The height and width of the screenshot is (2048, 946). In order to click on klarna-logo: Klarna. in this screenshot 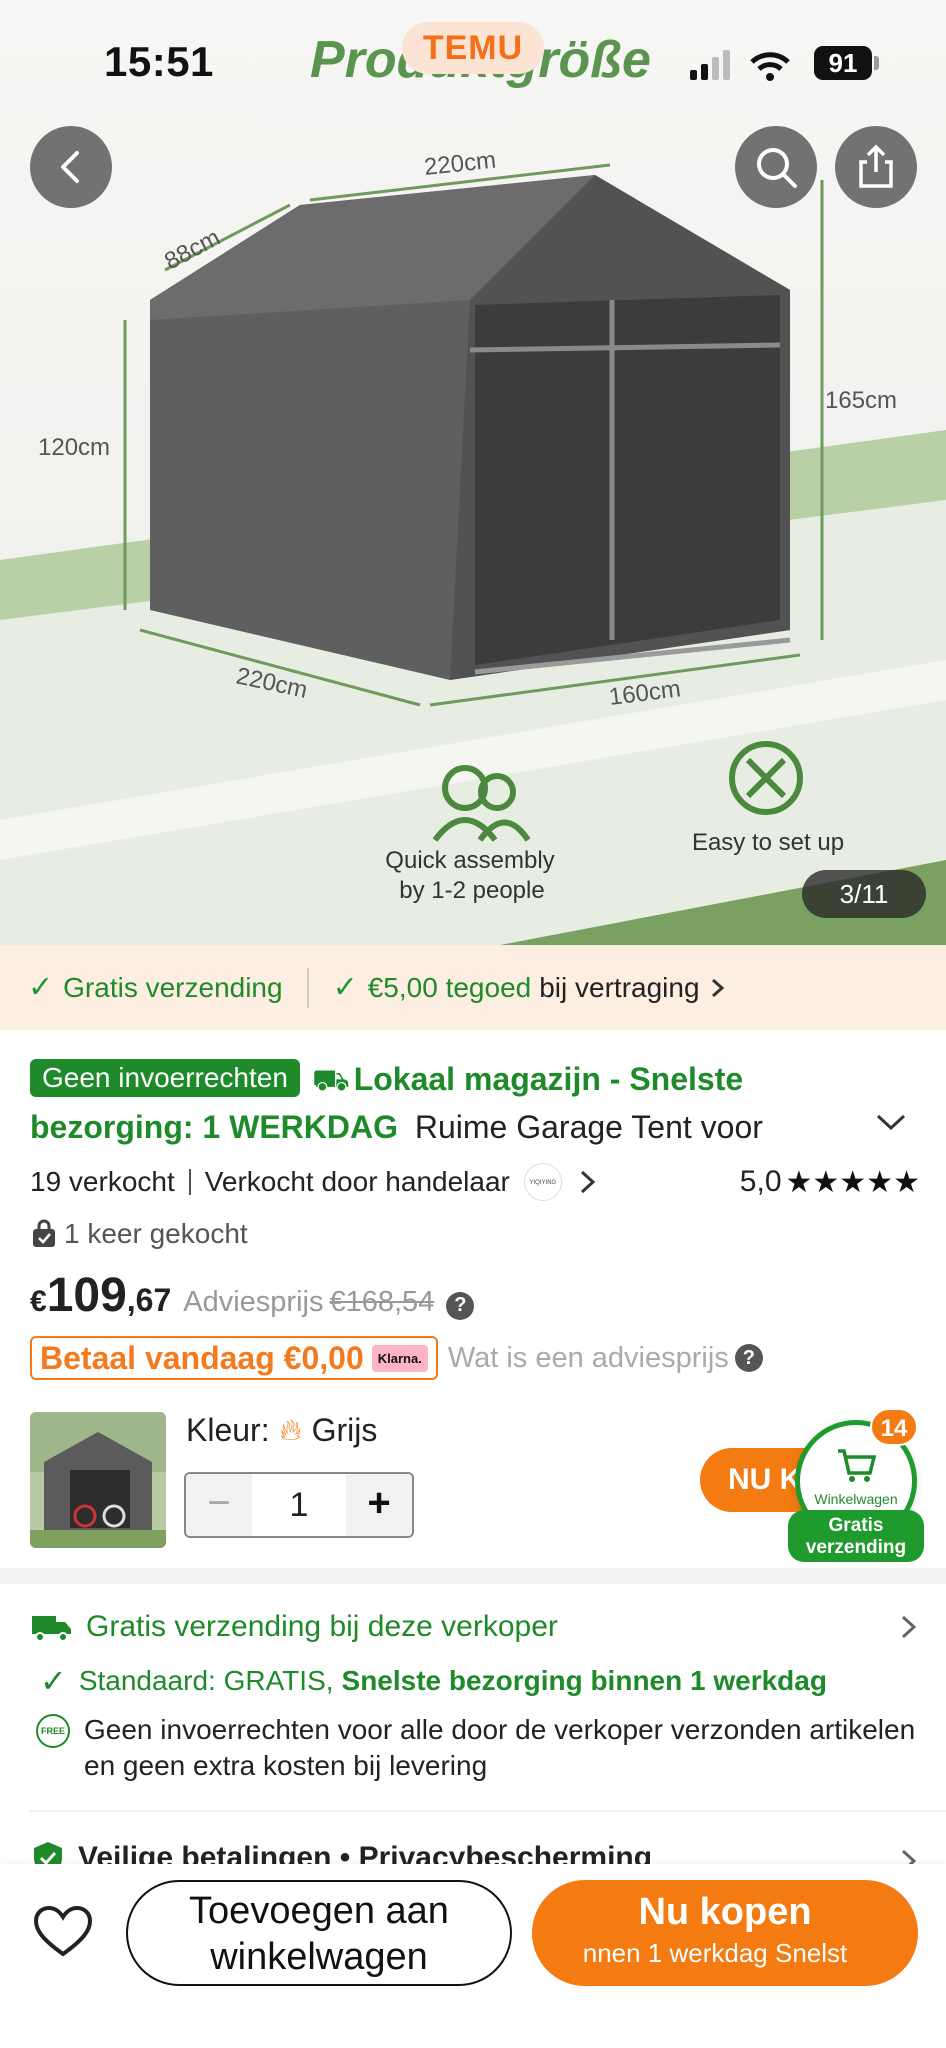, I will do `click(399, 1358)`.